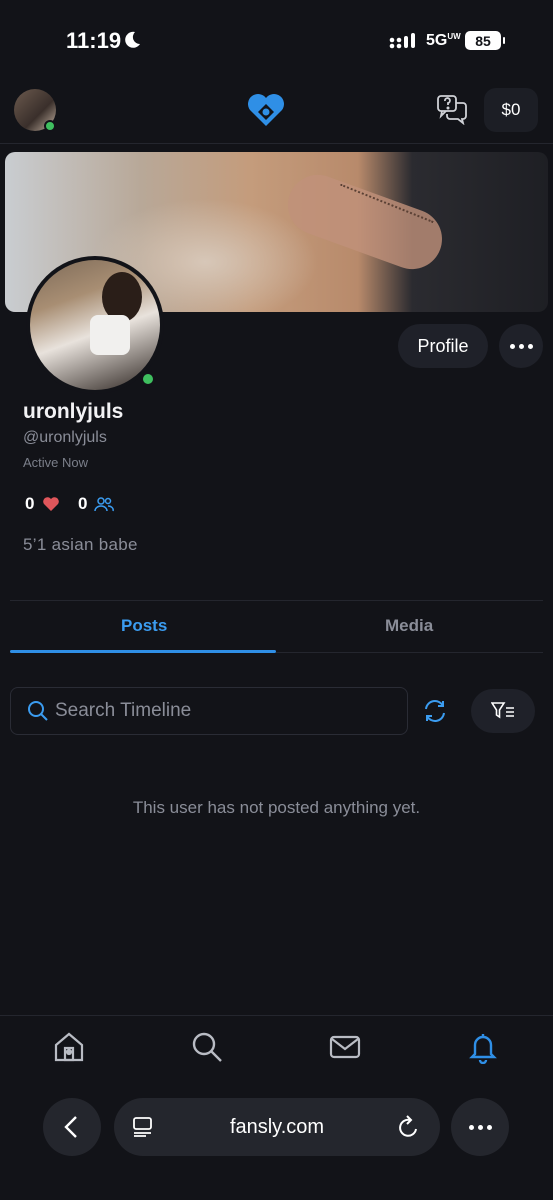 The image size is (553, 1200). I want to click on battery-indicator: 85, so click(485, 40).